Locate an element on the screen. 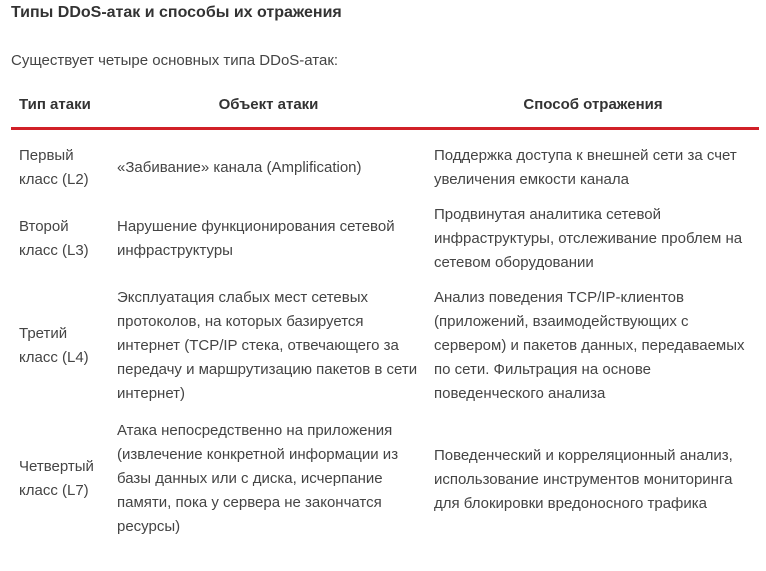 The image size is (766, 571). article-title: Типы DDoS-атак и способы их отражения is located at coordinates (176, 12).